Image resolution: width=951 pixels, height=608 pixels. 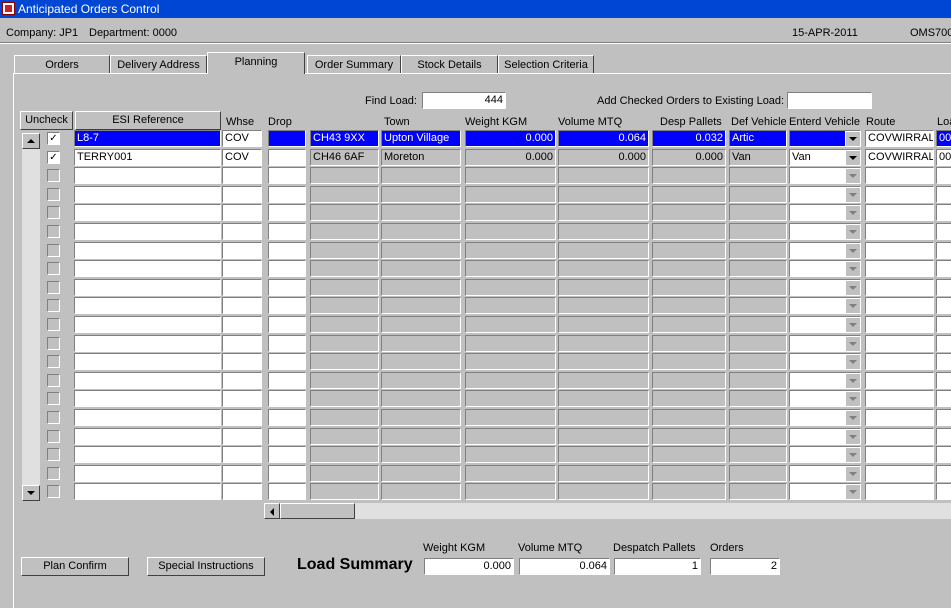 What do you see at coordinates (603, 138) in the screenshot?
I see `cell-volume: 0.064` at bounding box center [603, 138].